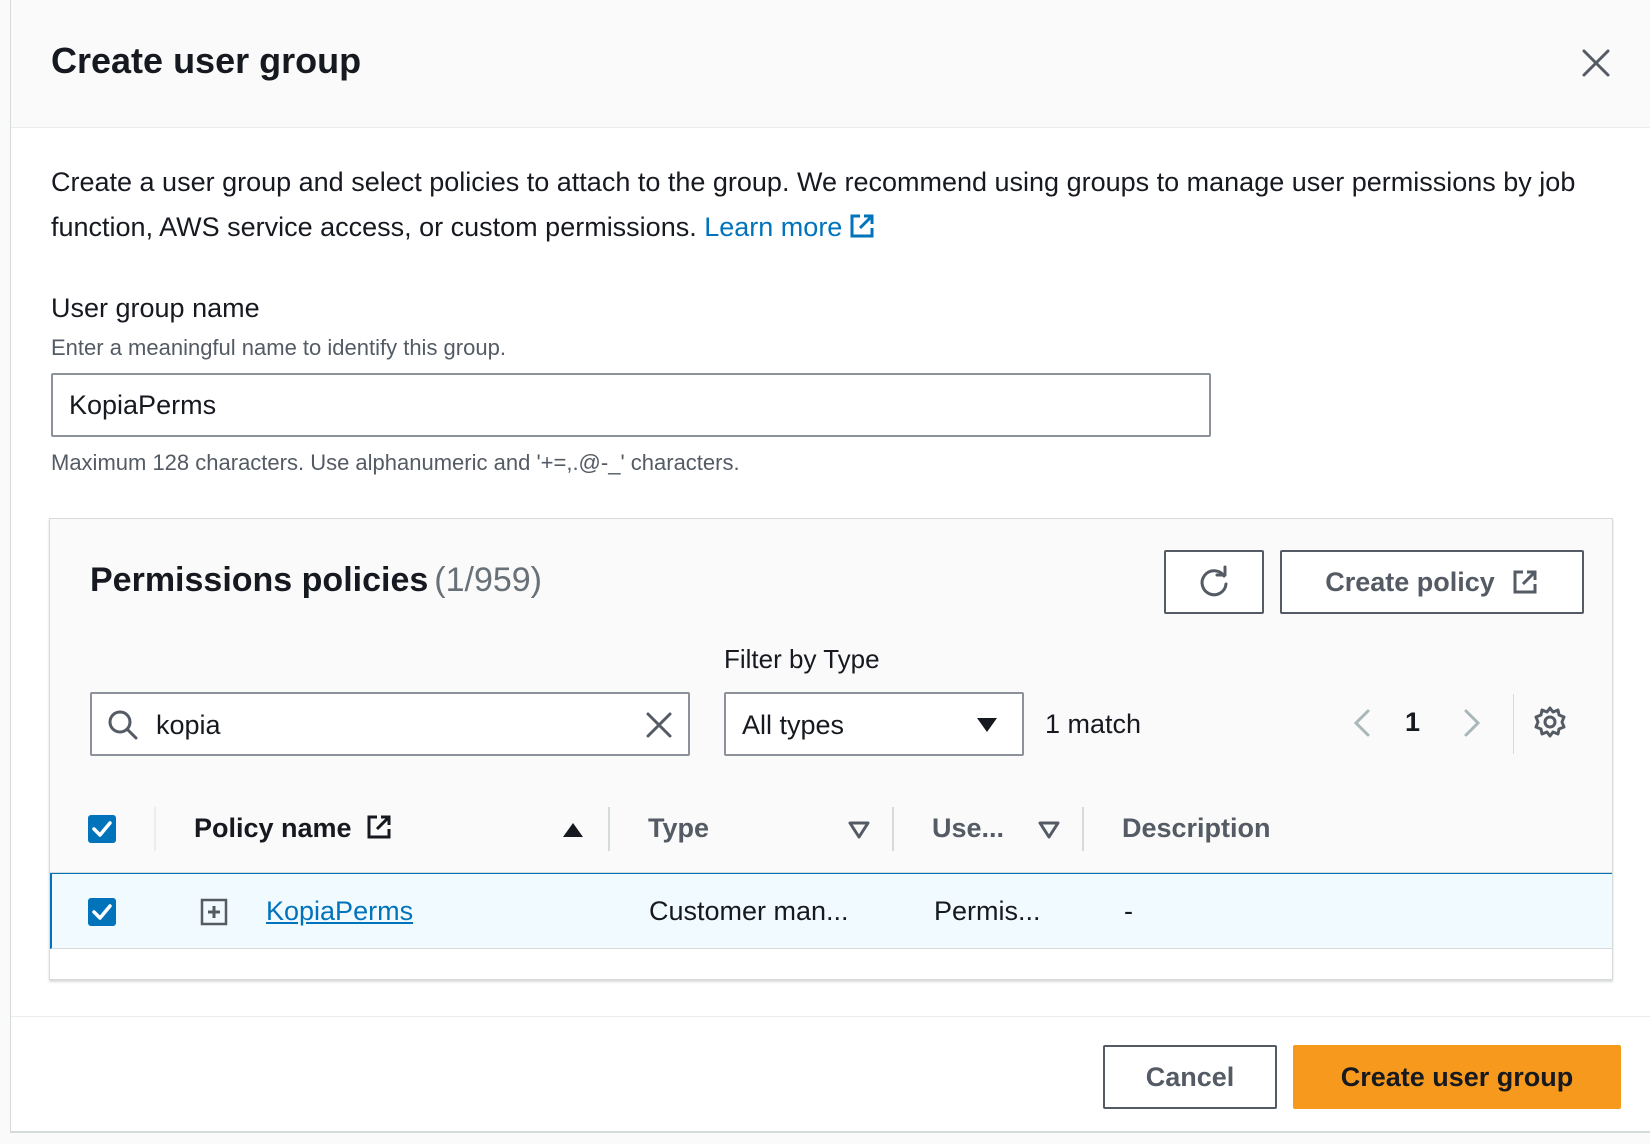 This screenshot has width=1650, height=1144. I want to click on footer-divider, so click(830, 1016).